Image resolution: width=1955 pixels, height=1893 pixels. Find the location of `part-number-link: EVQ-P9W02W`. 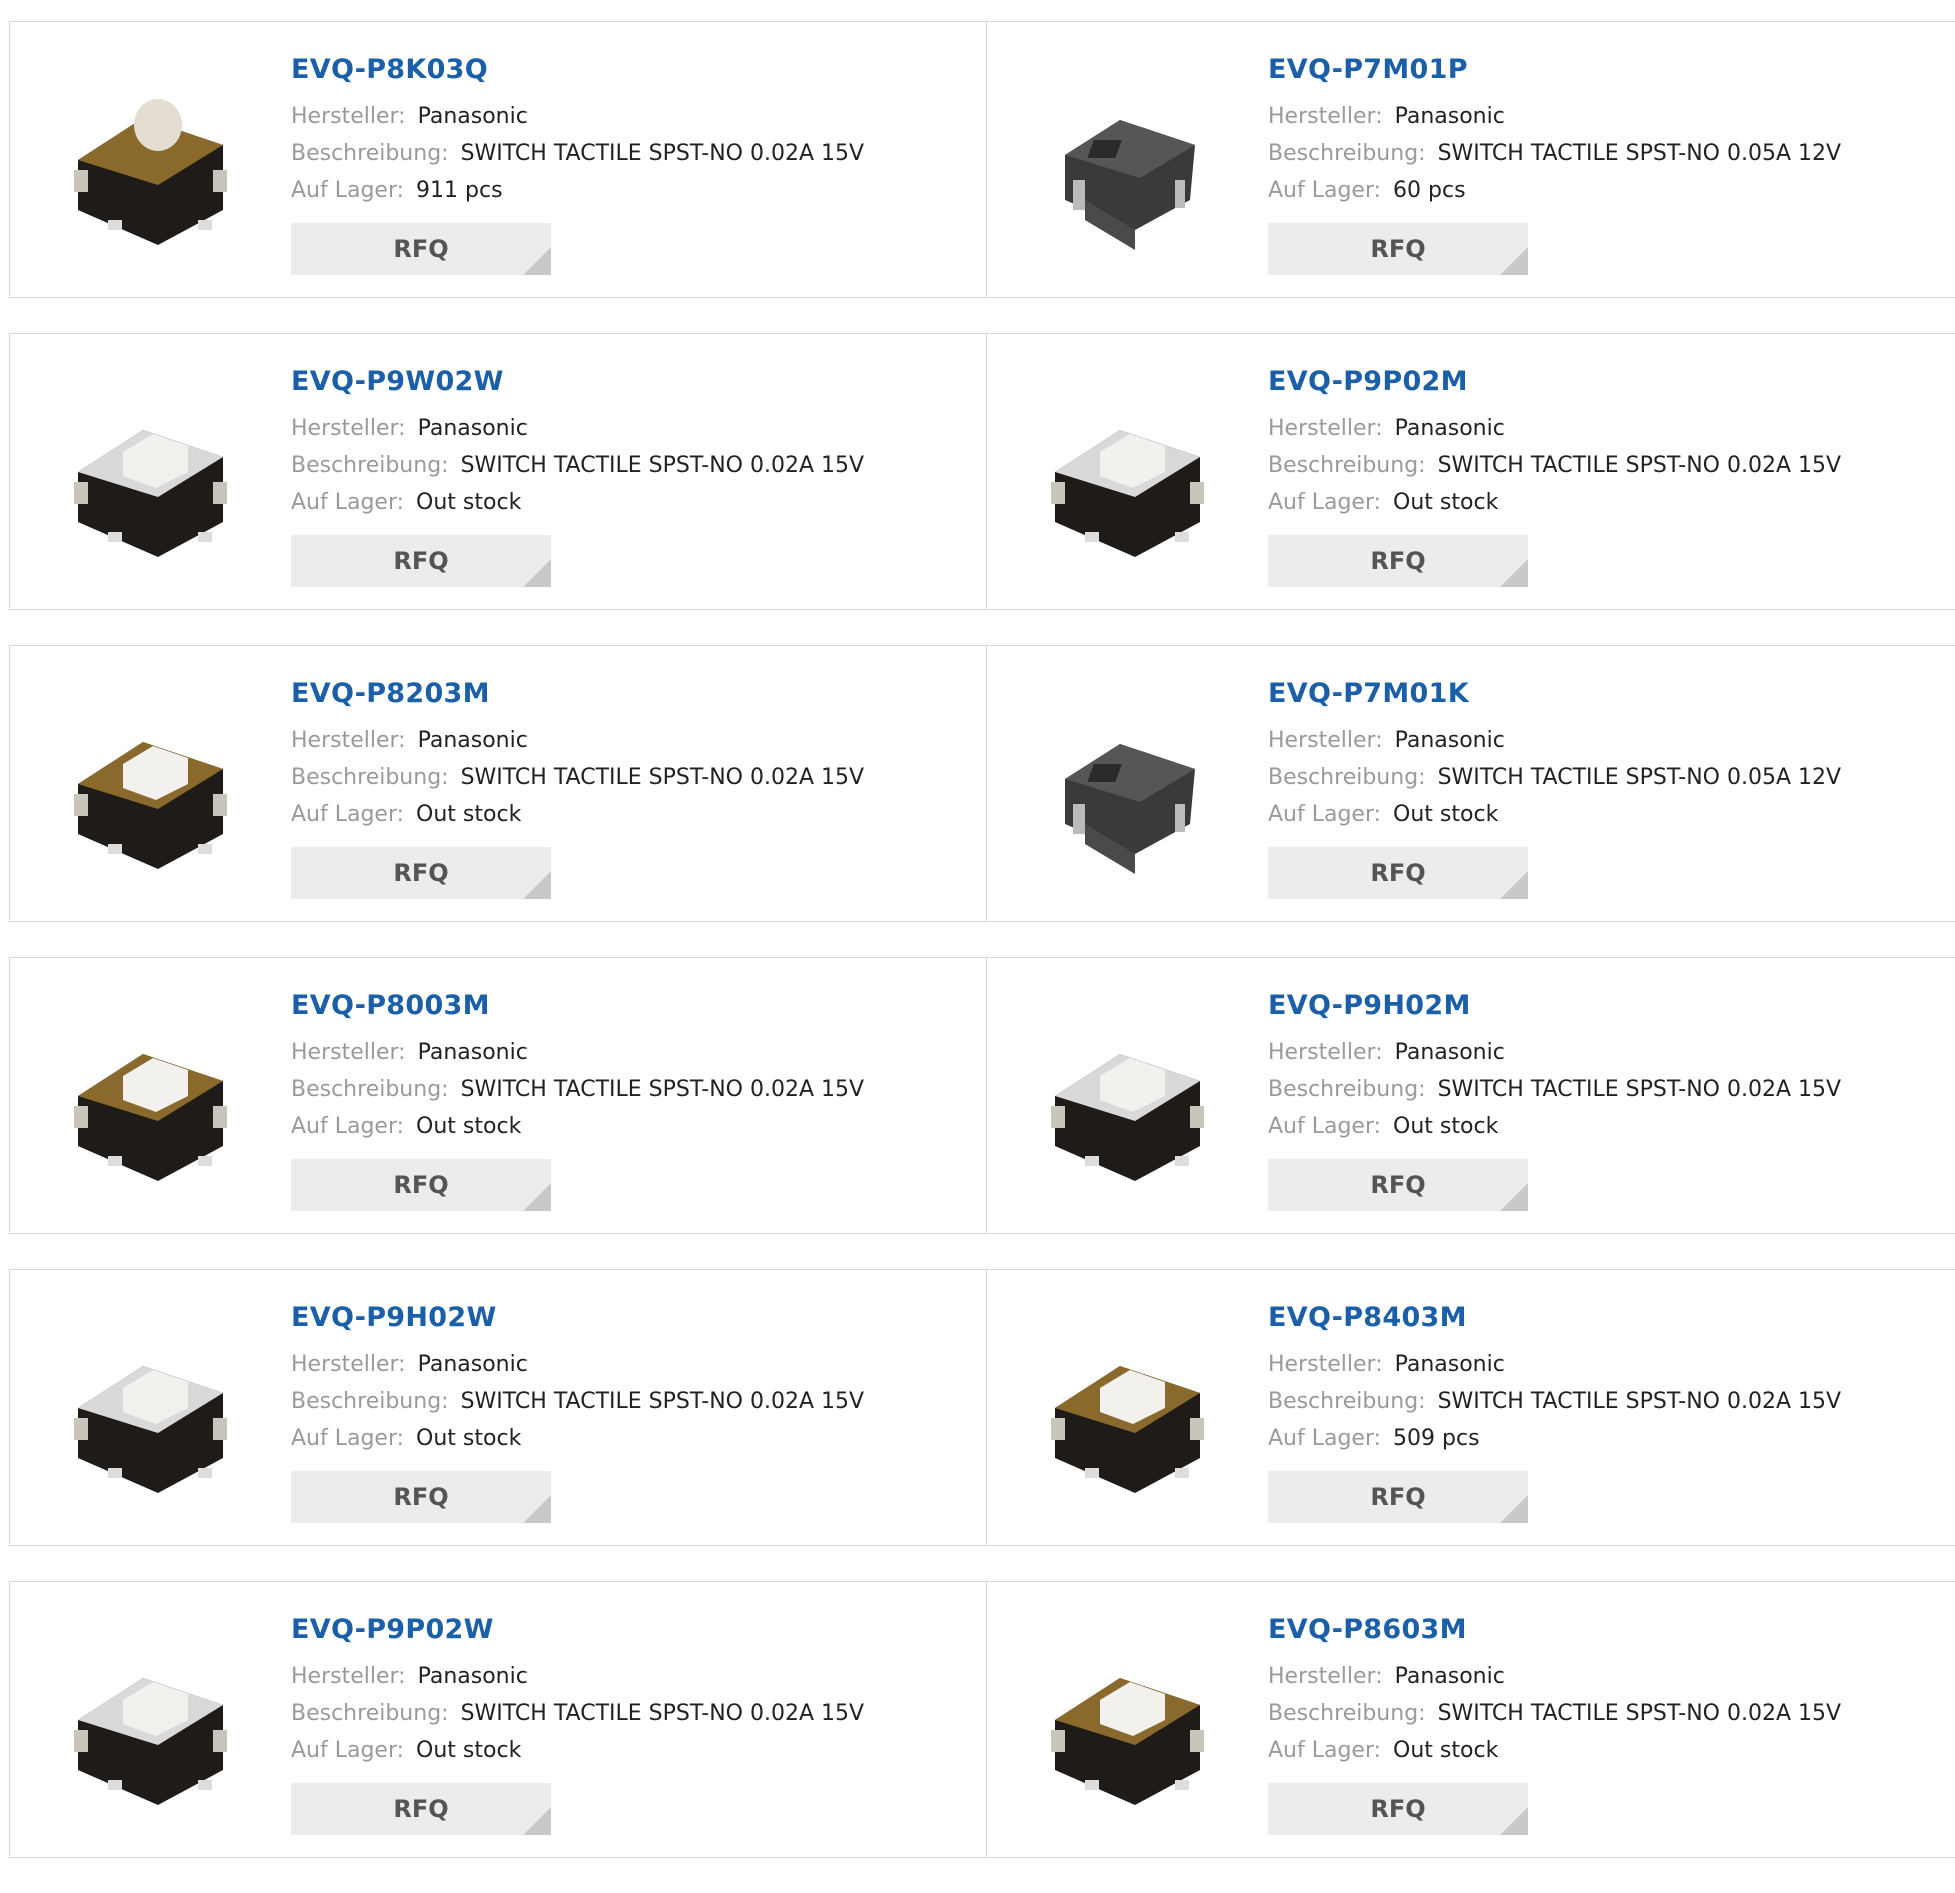

part-number-link: EVQ-P9W02W is located at coordinates (577, 382).